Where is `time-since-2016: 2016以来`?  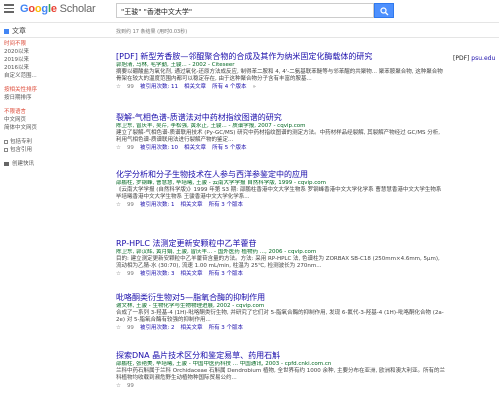 time-since-2016: 2016以来 is located at coordinates (34, 68).